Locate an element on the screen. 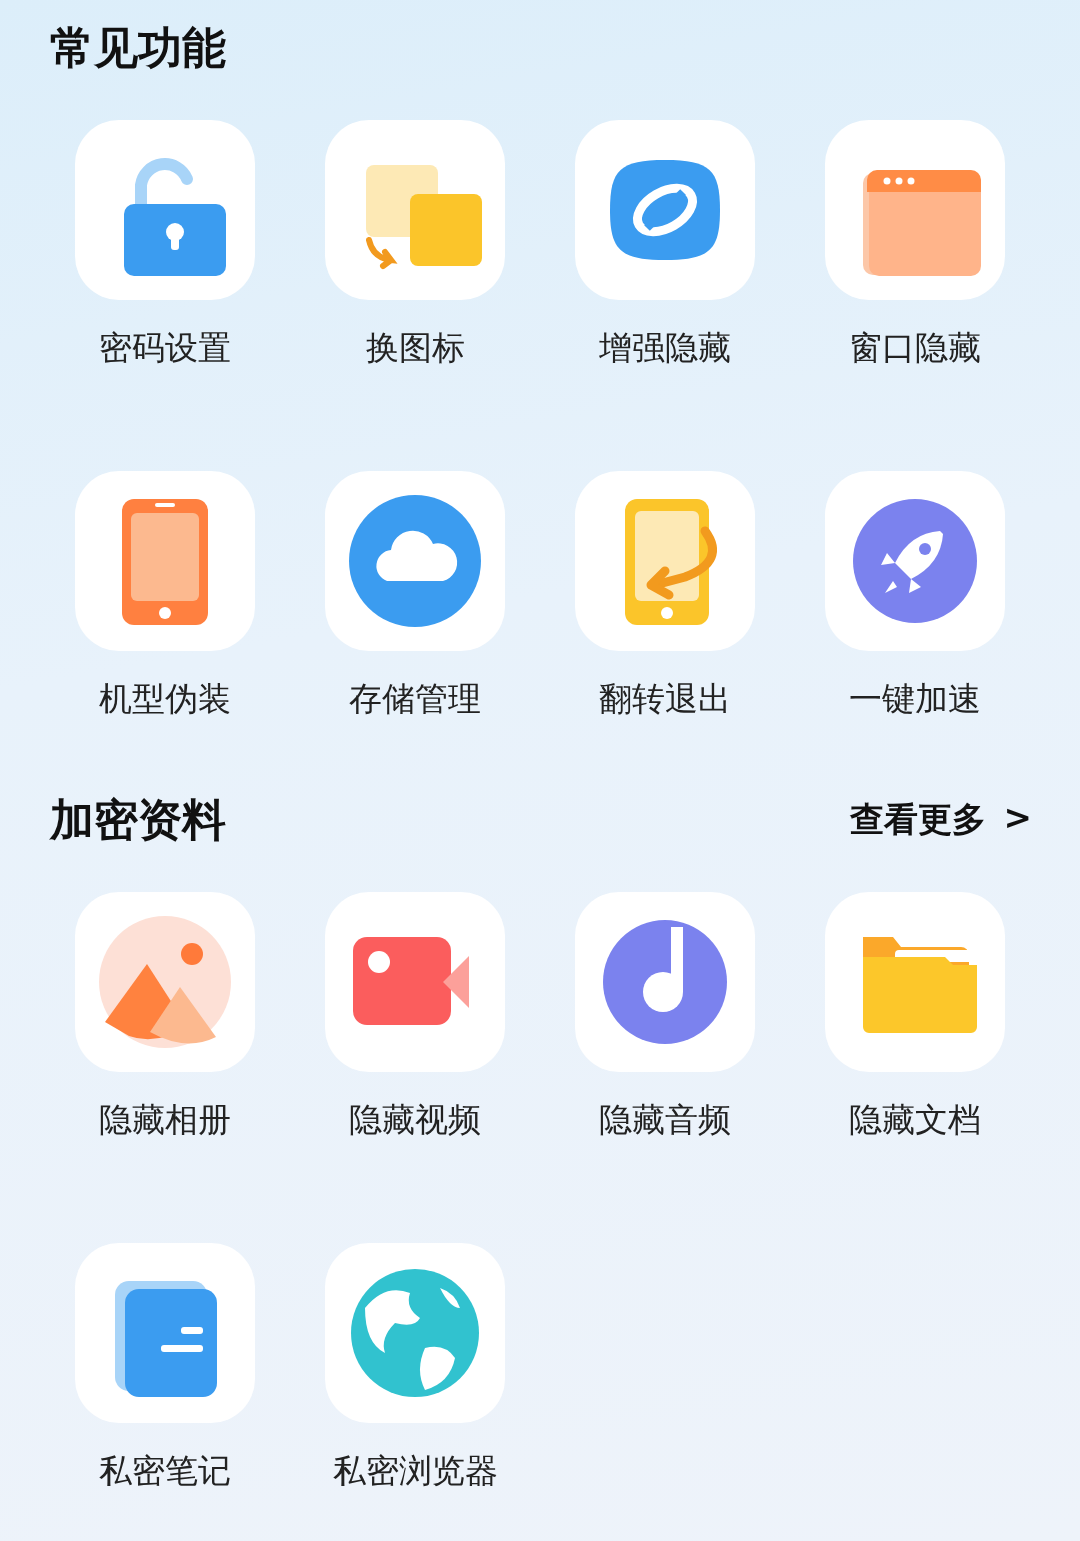  section-title: 常见功能 is located at coordinates (138, 47).